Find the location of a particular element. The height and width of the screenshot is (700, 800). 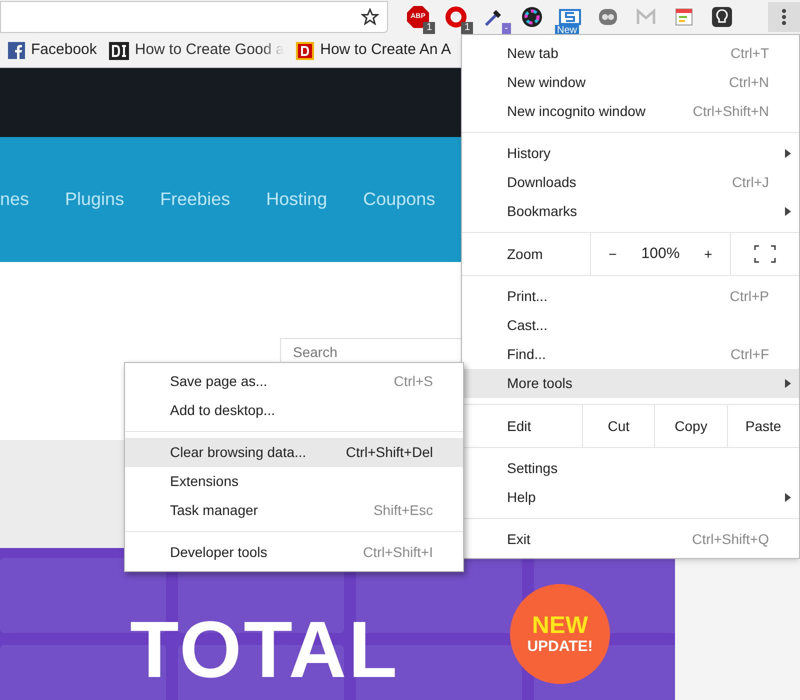

shortcut-text: Ctrl+F is located at coordinates (749, 354).